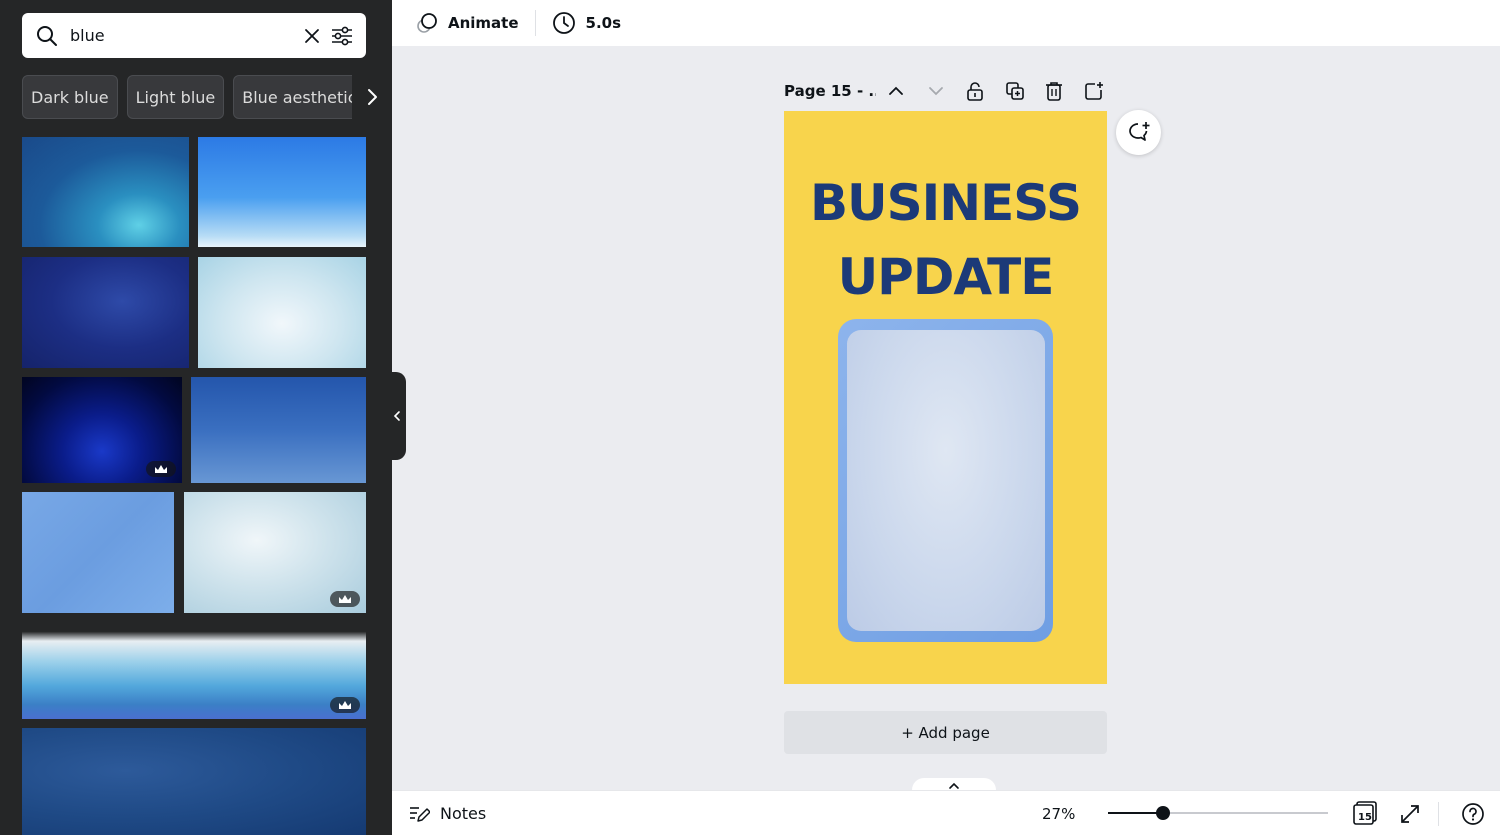 The image size is (1500, 835). I want to click on suggestion-chips: Dark blue Light blue Blue aesthetic, so click(194, 97).